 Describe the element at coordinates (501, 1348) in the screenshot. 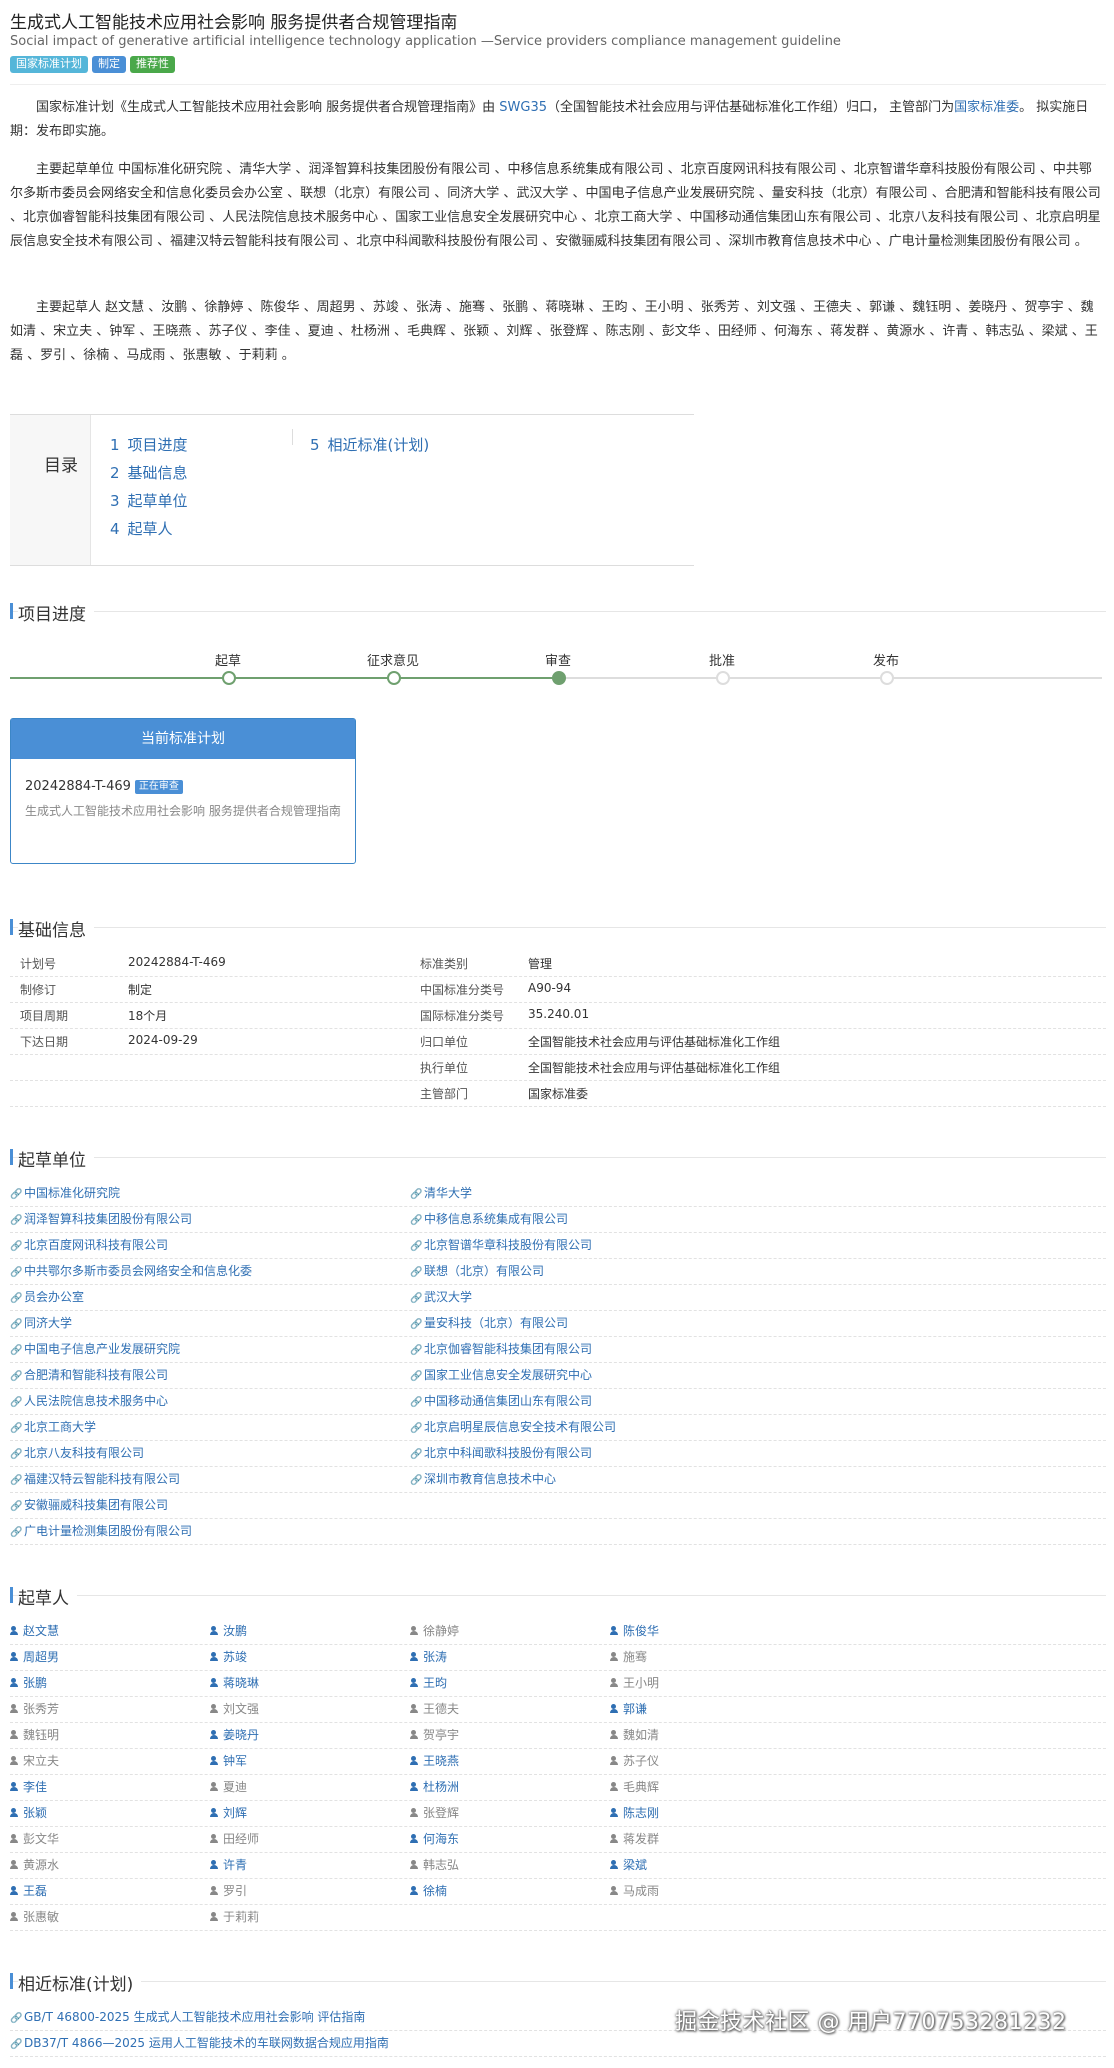

I see `drafting-unit-link: 🔗 北京伽睿智能科技集团有限公司` at that location.